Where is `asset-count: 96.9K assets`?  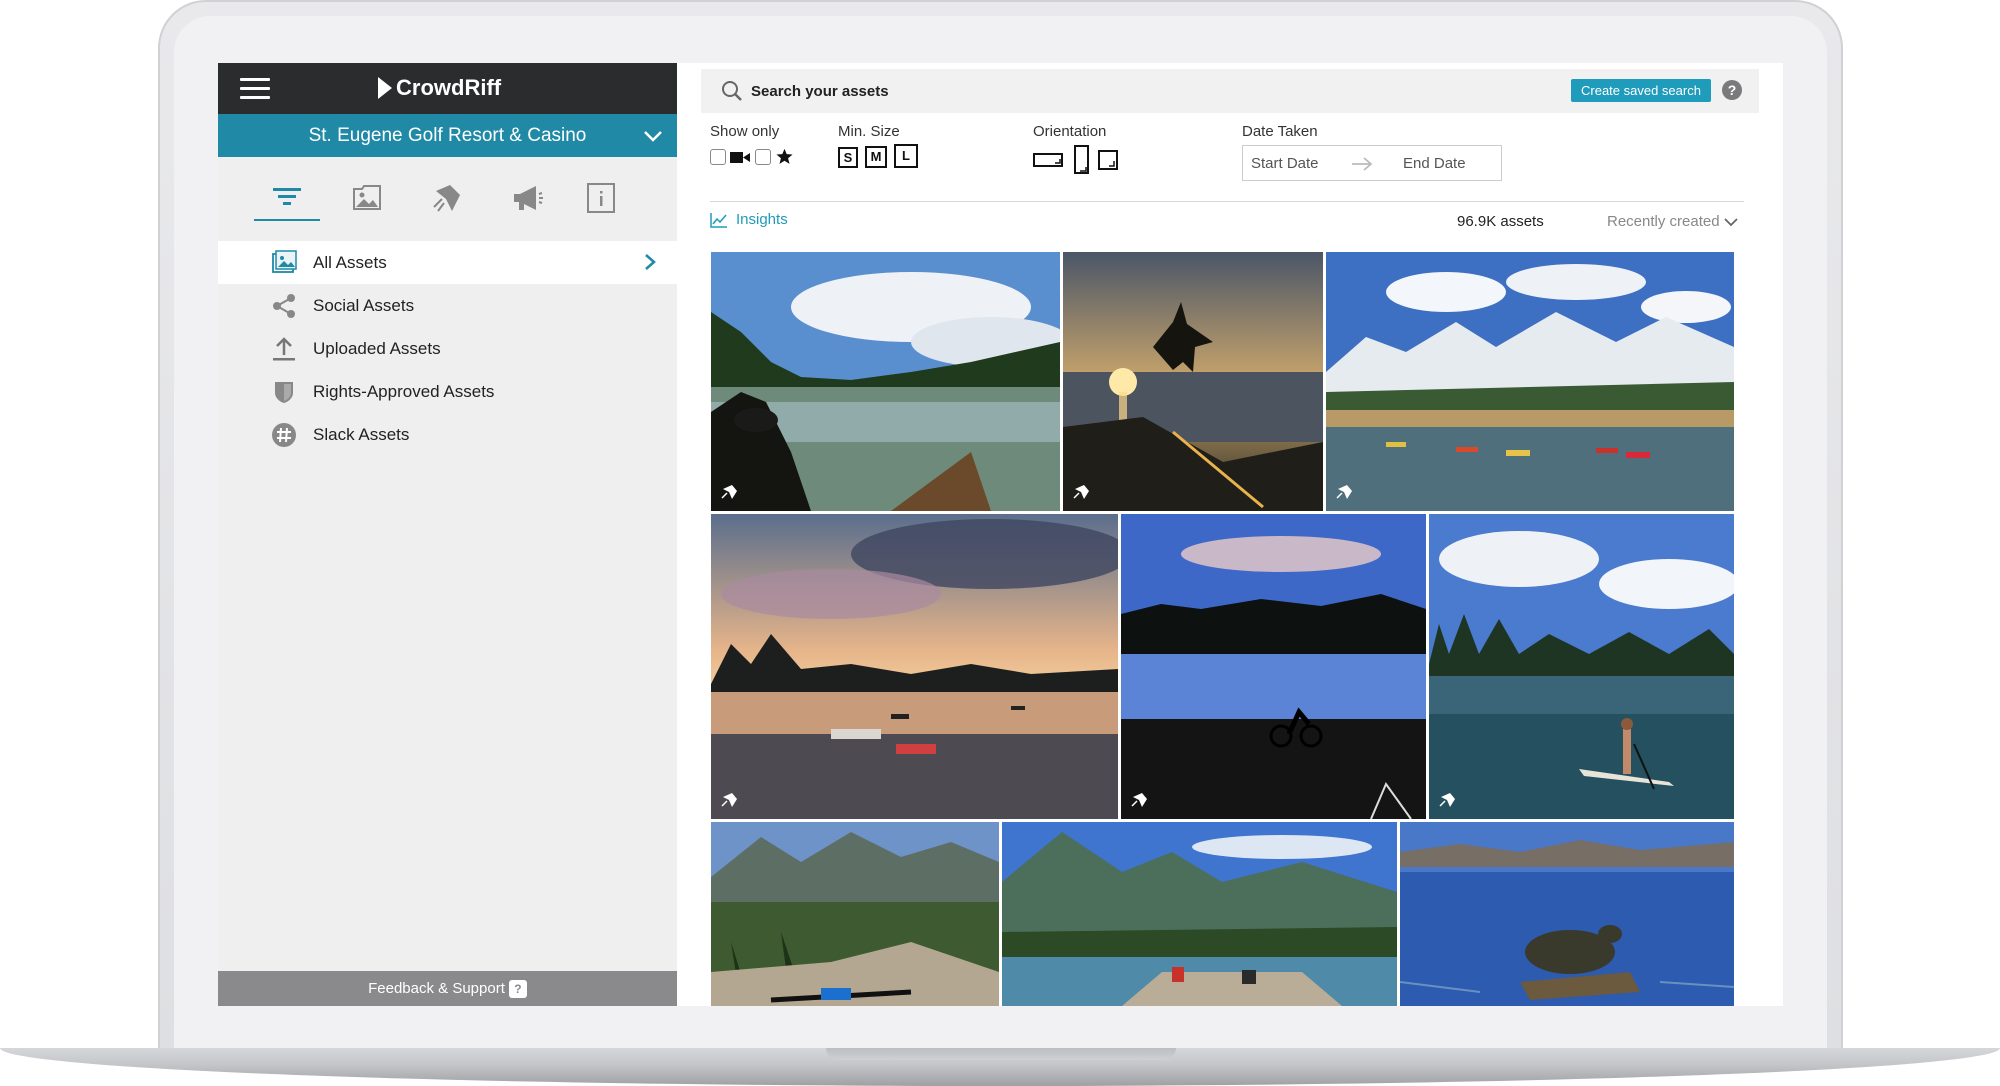 asset-count: 96.9K assets is located at coordinates (1500, 221).